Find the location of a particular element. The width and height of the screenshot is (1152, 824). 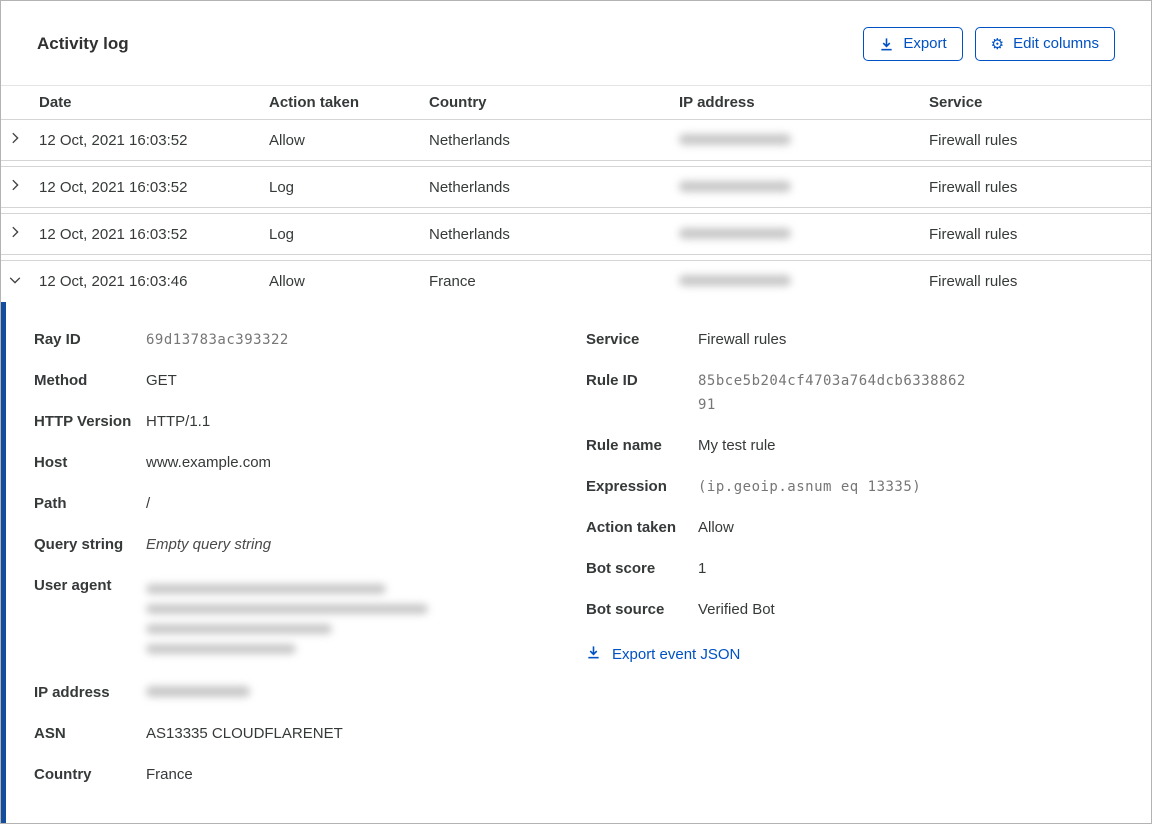

detail-row-path: Path / is located at coordinates (310, 504).